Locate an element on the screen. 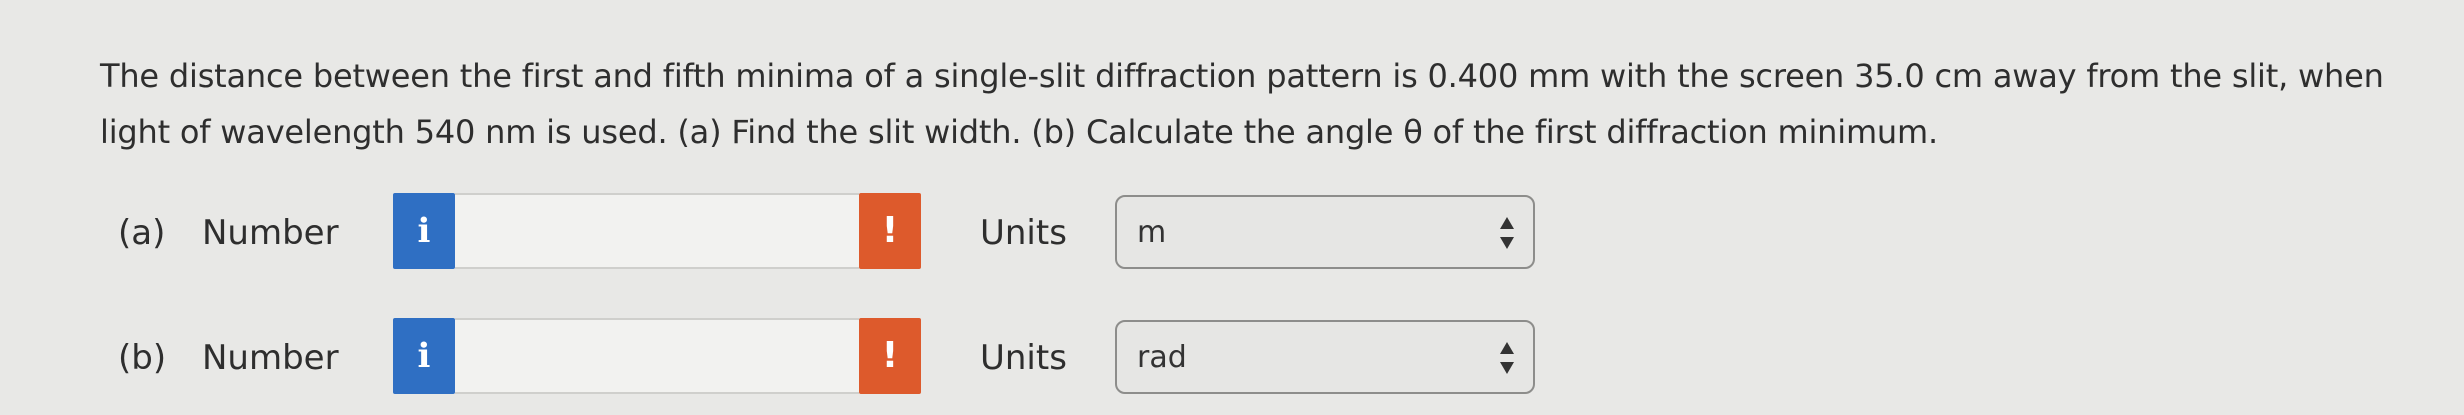 Image resolution: width=2464 pixels, height=415 pixels. units-label-b: Units is located at coordinates (1023, 358).